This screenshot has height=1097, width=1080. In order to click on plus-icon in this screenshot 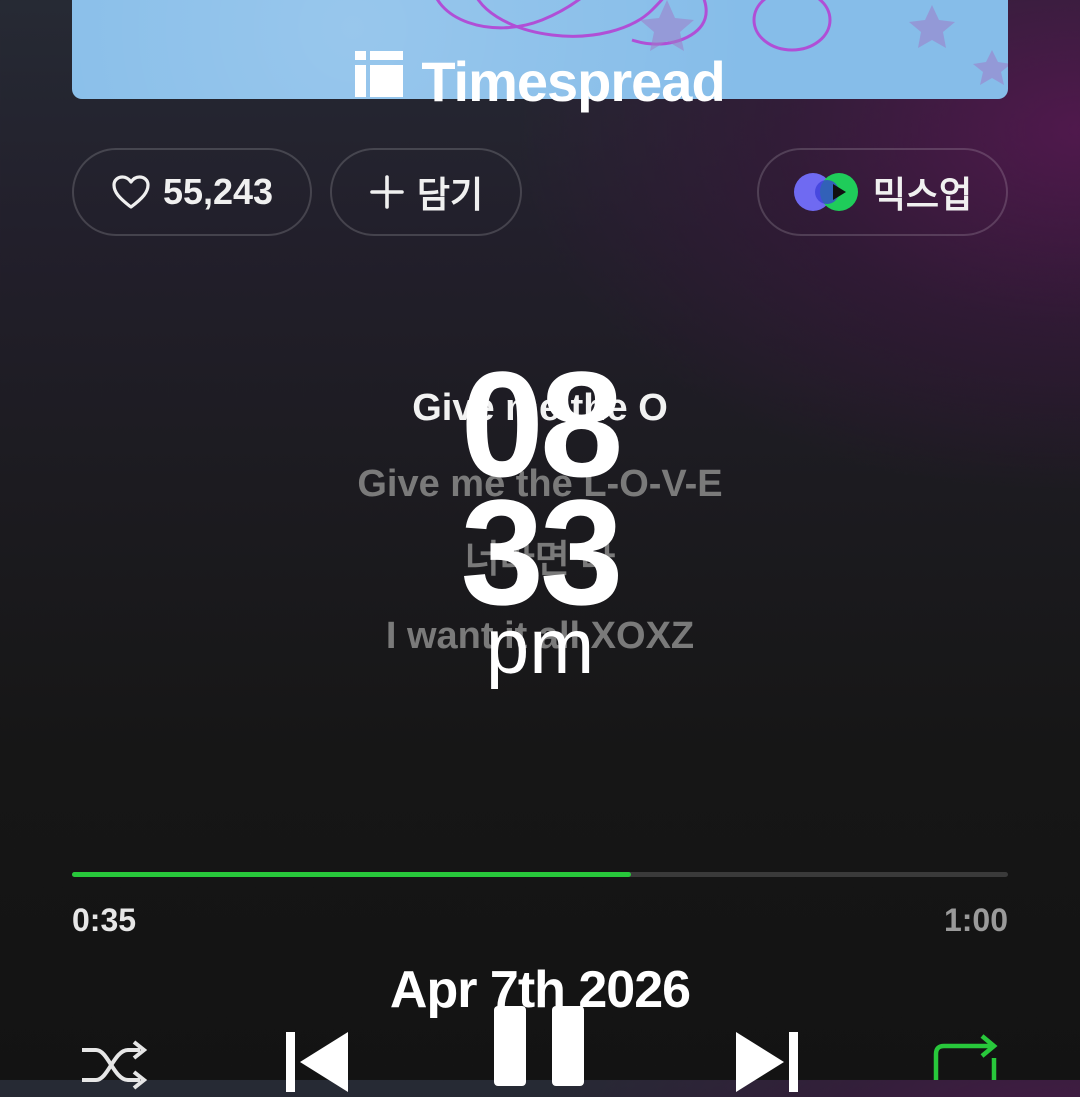, I will do `click(387, 192)`.